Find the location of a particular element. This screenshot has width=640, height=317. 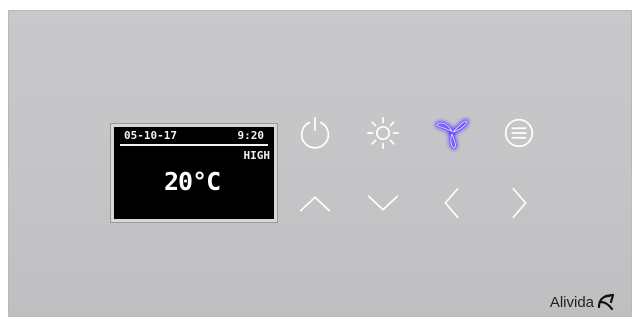

fan-icon is located at coordinates (452, 134).